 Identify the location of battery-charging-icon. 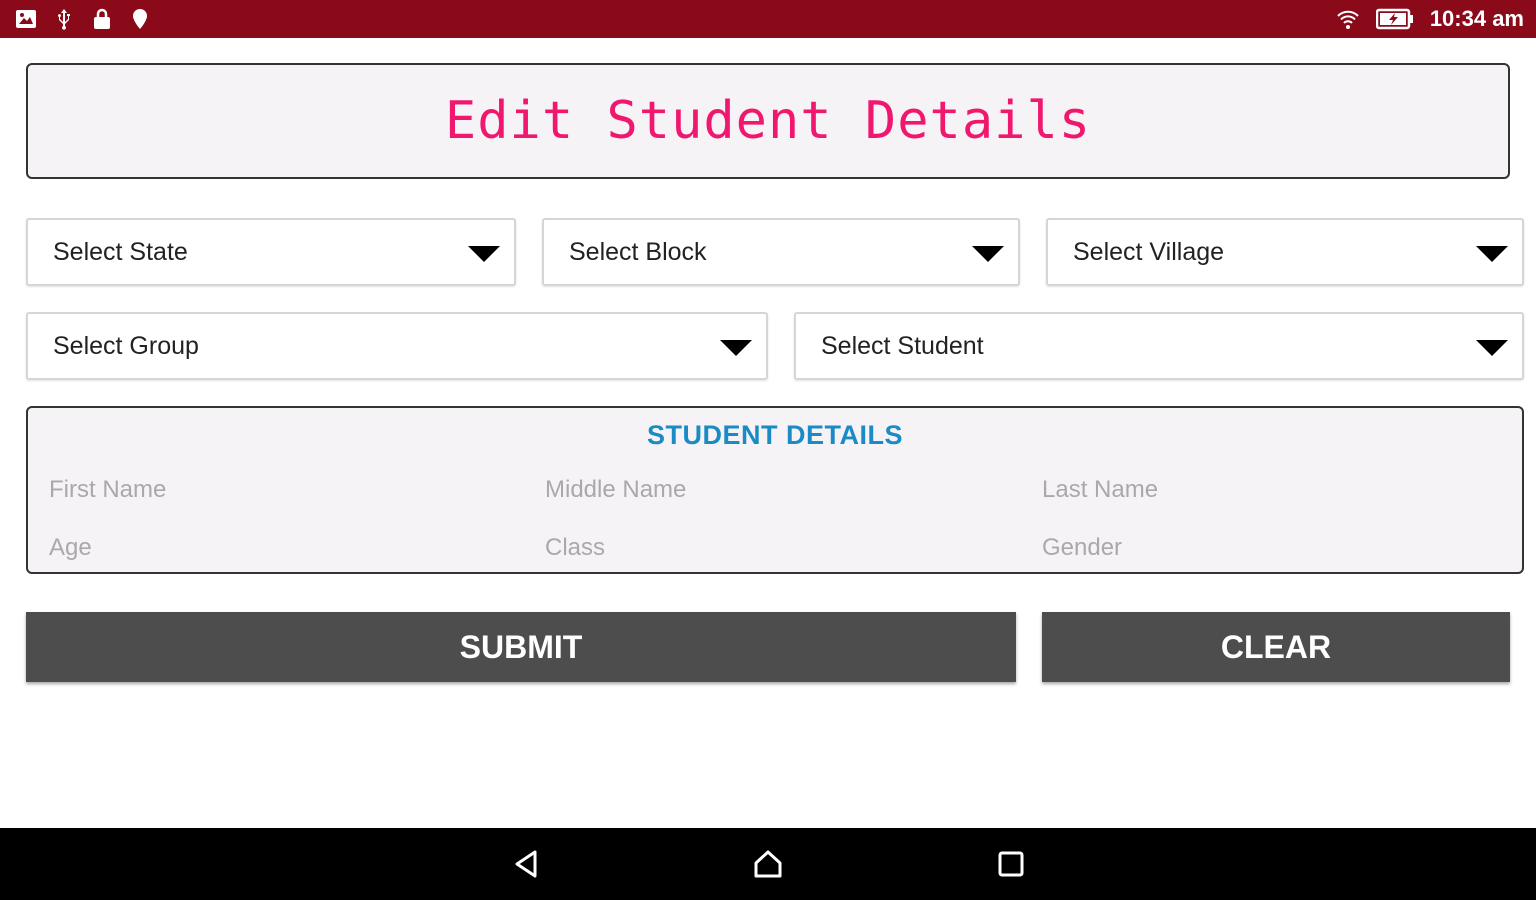
(1394, 19).